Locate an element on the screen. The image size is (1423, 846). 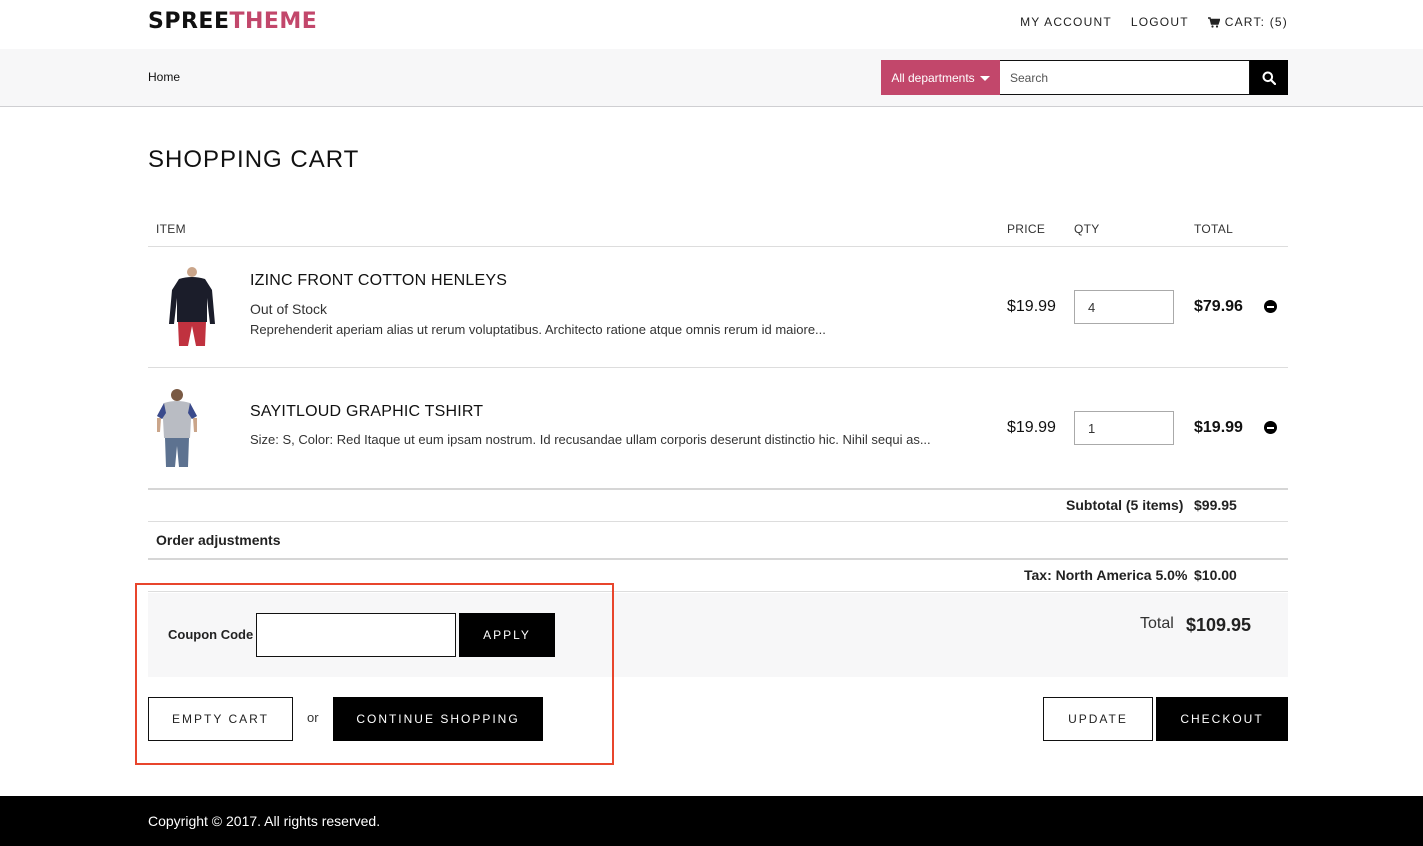
order-total-value: $109.95 is located at coordinates (1219, 625).